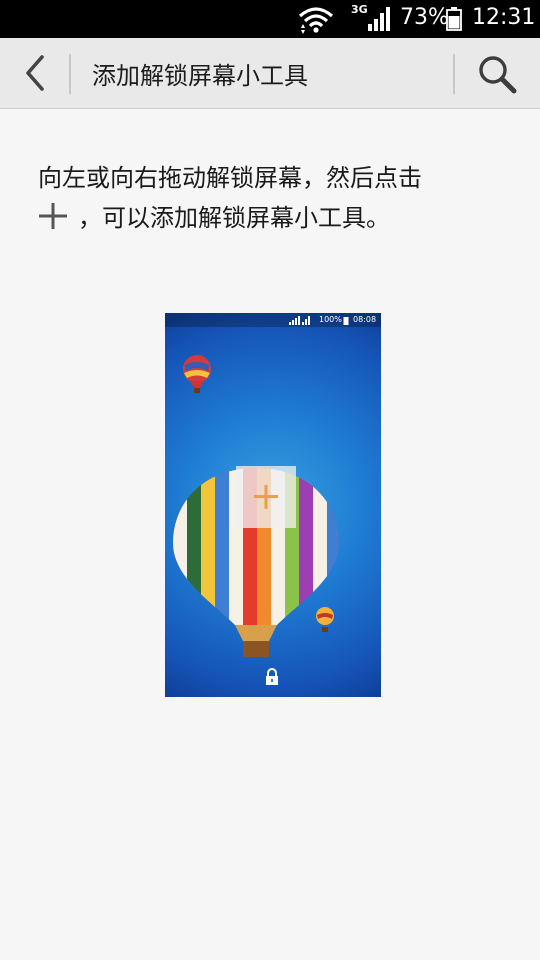 Image resolution: width=540 pixels, height=960 pixels. What do you see at coordinates (273, 320) in the screenshot?
I see `preview-status-bar: 100% 08:08` at bounding box center [273, 320].